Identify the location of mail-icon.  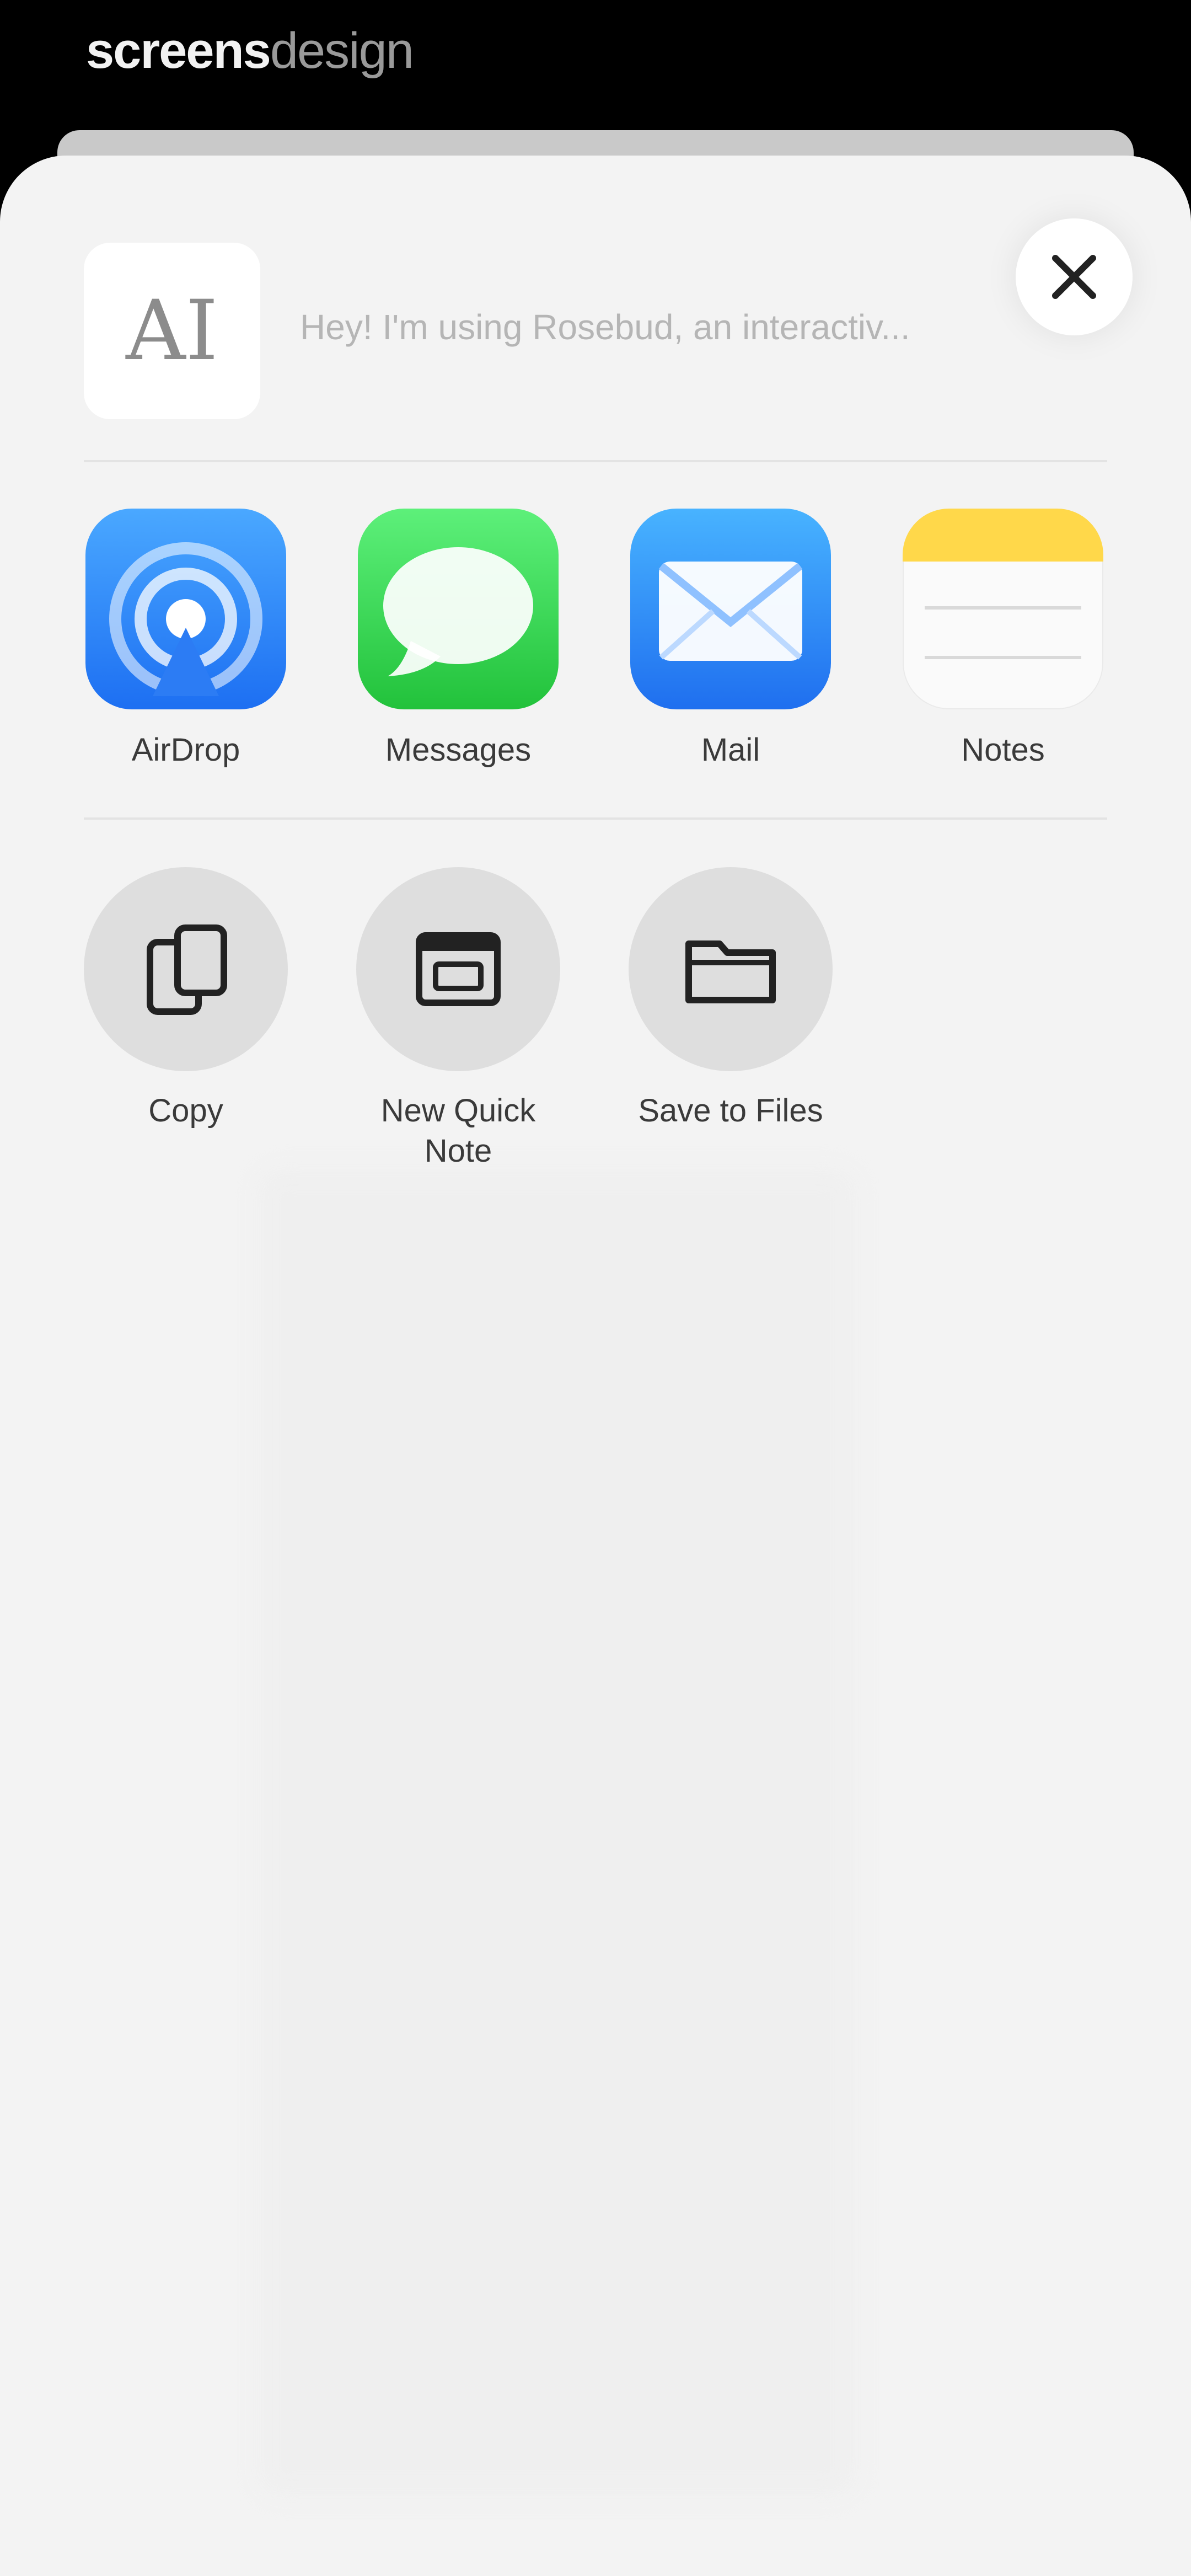
(730, 609).